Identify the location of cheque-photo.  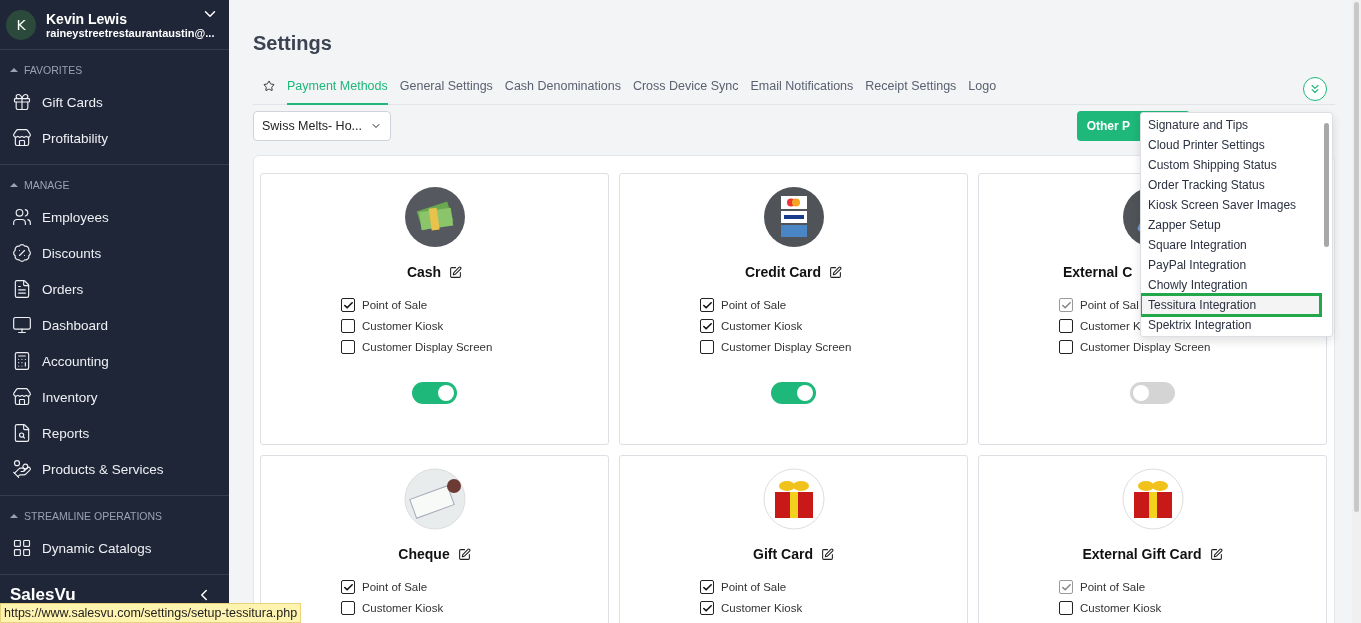
(434, 499).